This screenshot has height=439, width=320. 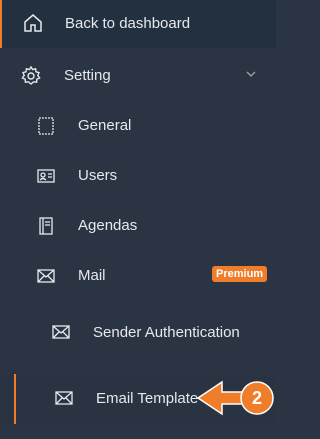 I want to click on callout-arrow, so click(x=235, y=398).